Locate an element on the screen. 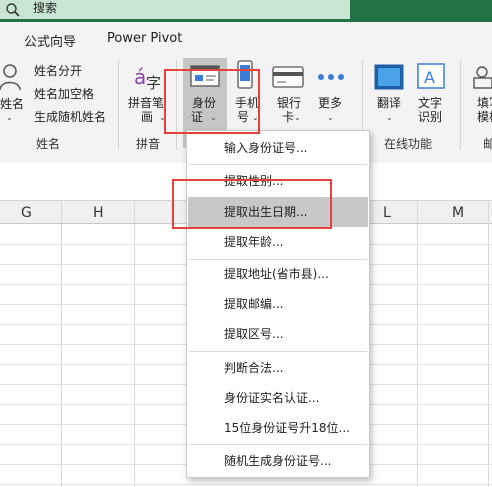  svg-text: A is located at coordinates (429, 77).